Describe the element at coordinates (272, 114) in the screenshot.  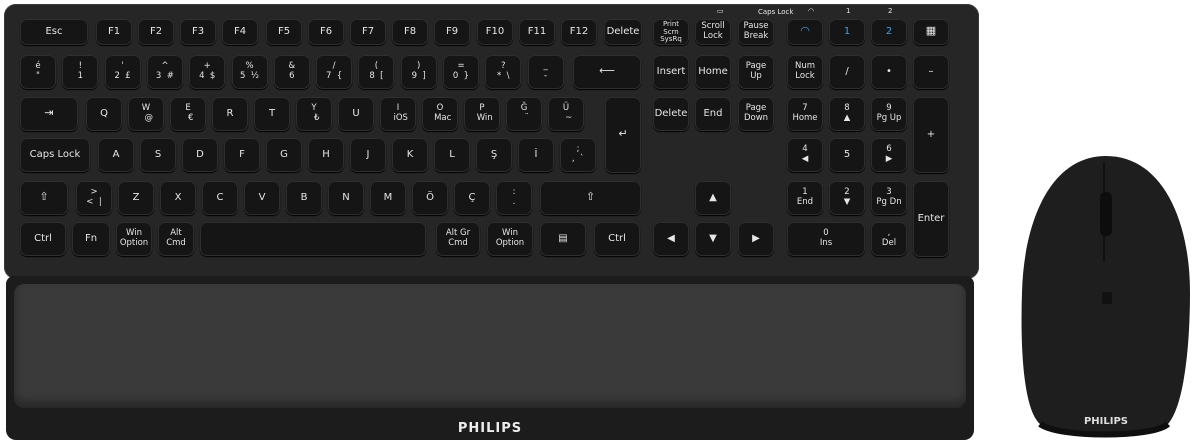
I see `r2-key-4-key: T` at that location.